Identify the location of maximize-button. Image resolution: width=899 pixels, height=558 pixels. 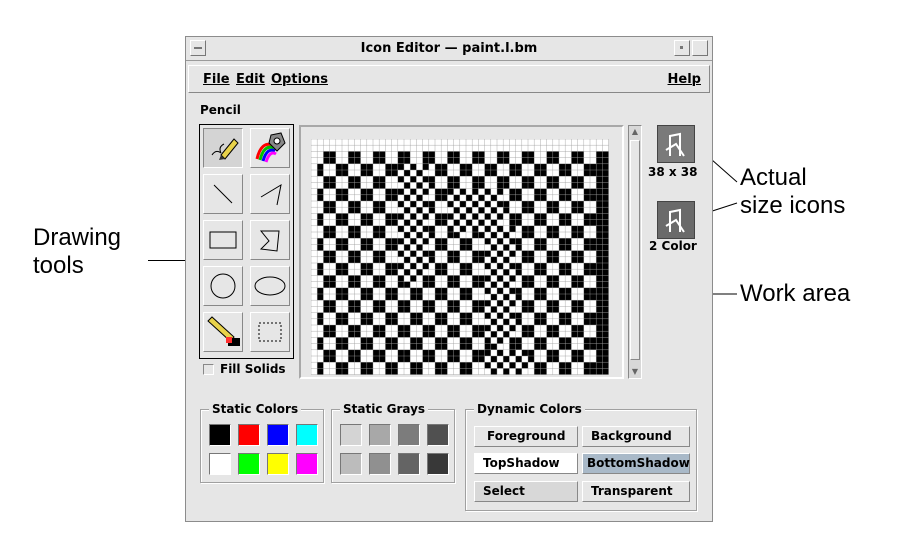
(700, 48).